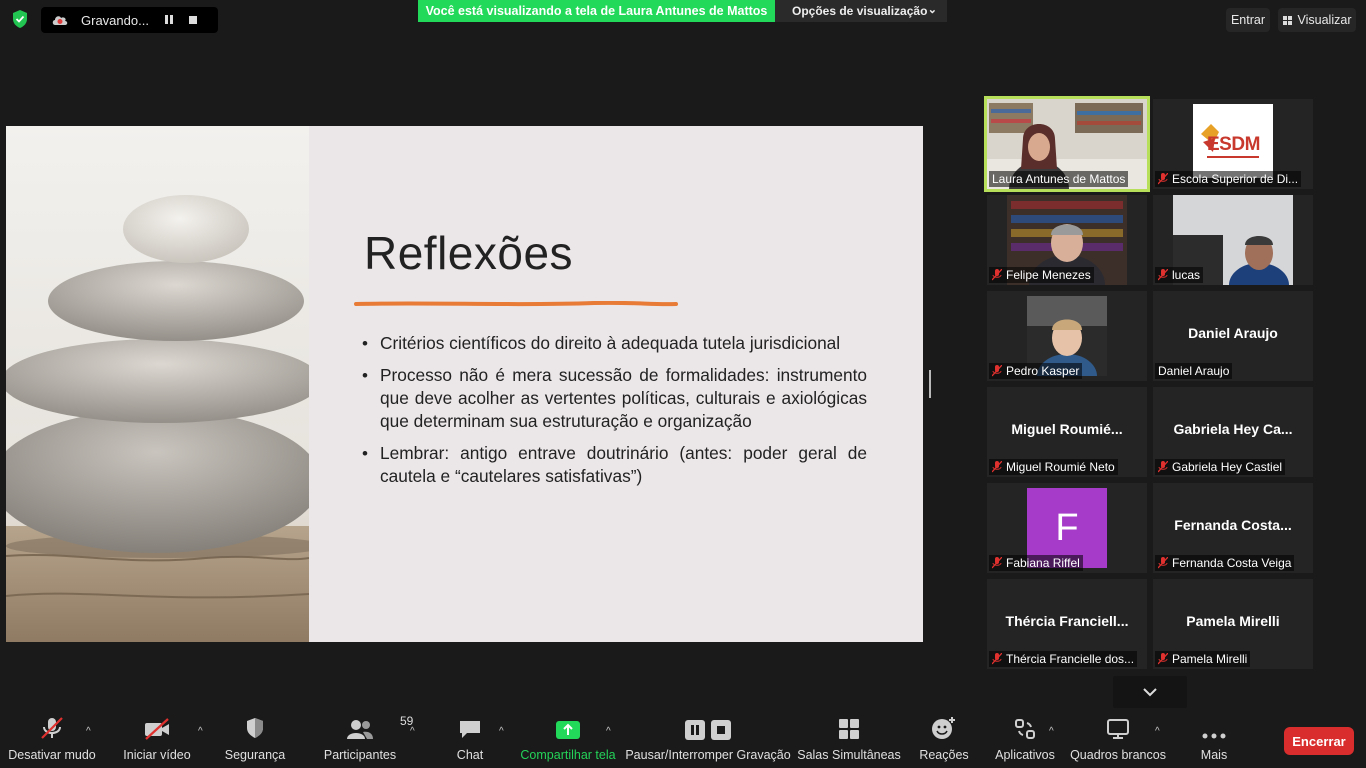  What do you see at coordinates (1025, 755) in the screenshot?
I see `apps-label: Aplicativos` at bounding box center [1025, 755].